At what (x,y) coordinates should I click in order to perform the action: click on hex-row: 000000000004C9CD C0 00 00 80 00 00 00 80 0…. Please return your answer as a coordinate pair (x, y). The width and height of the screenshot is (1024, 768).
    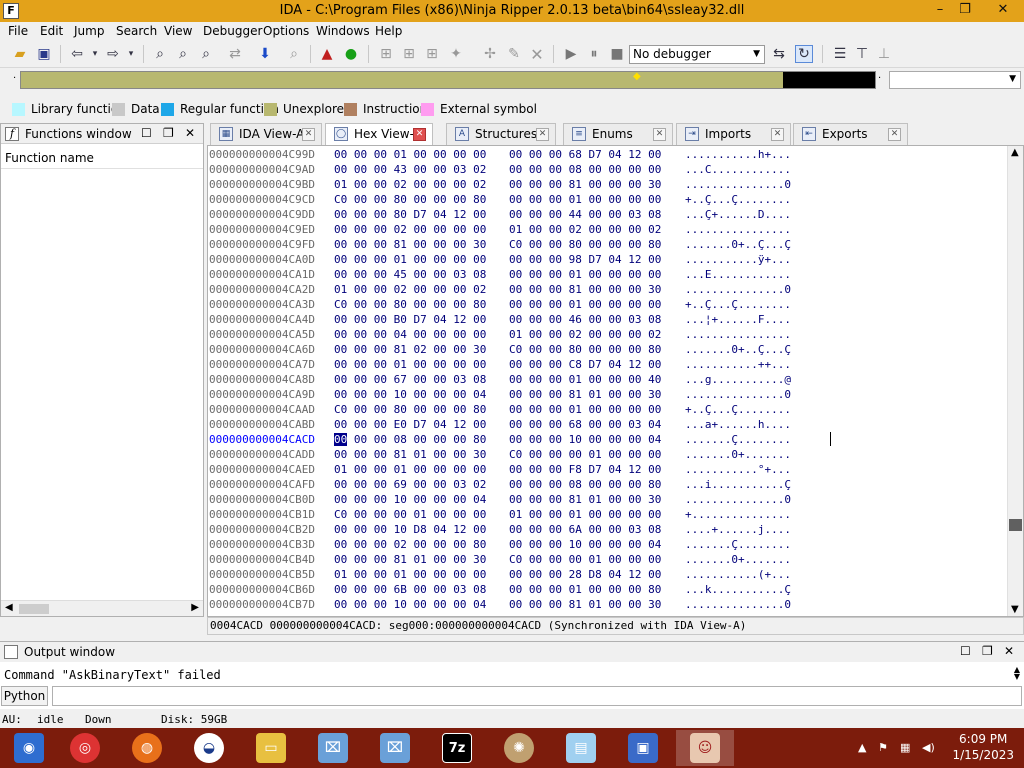
    Looking at the image, I should click on (608, 200).